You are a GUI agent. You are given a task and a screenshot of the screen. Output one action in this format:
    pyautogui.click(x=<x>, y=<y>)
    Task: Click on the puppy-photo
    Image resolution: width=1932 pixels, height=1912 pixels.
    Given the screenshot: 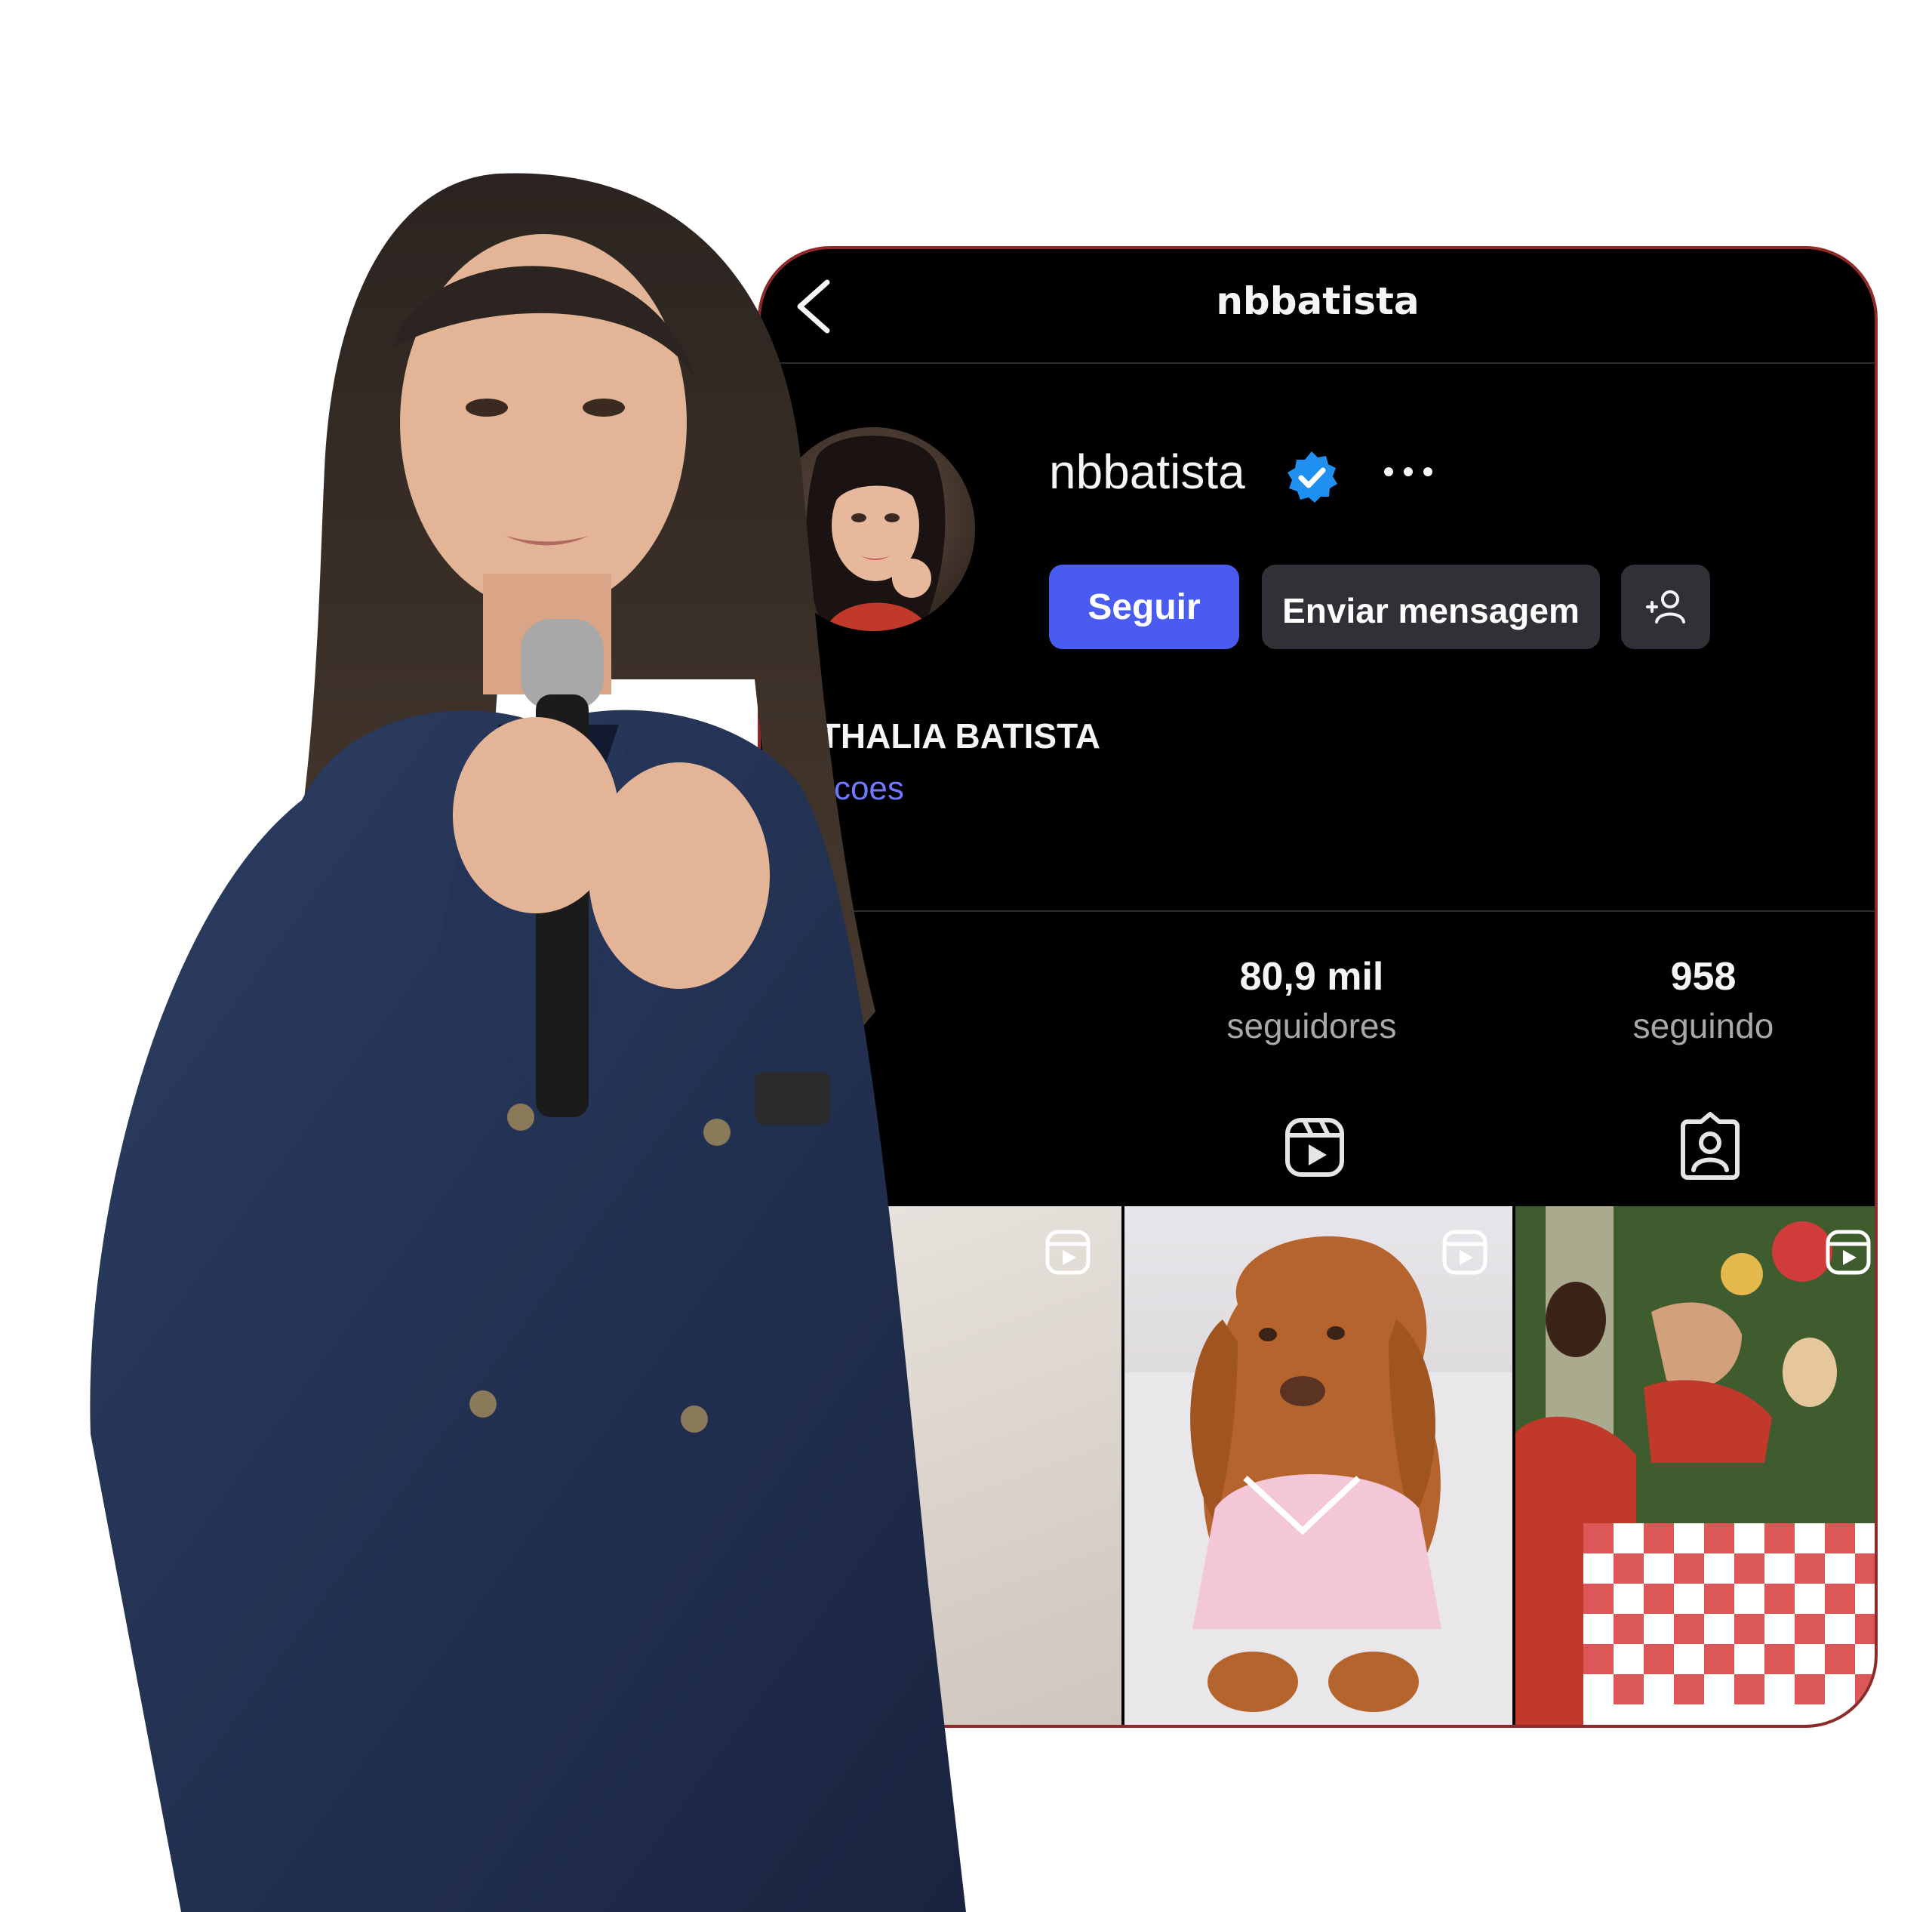 What is the action you would take?
    pyautogui.click(x=1318, y=1481)
    